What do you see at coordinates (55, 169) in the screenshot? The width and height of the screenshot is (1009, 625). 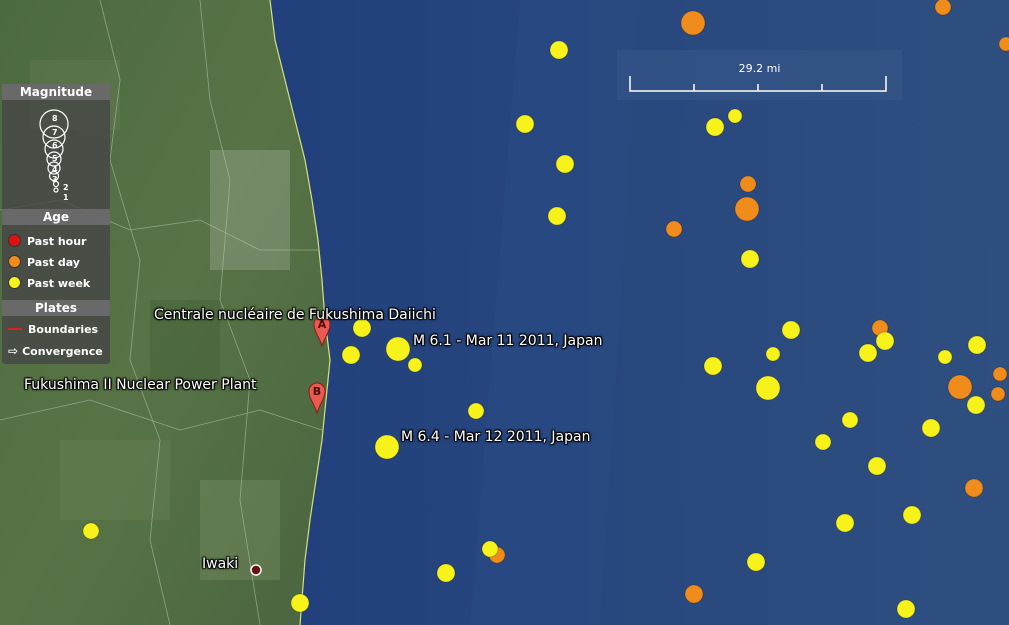 I see `magnitude-4: 4` at bounding box center [55, 169].